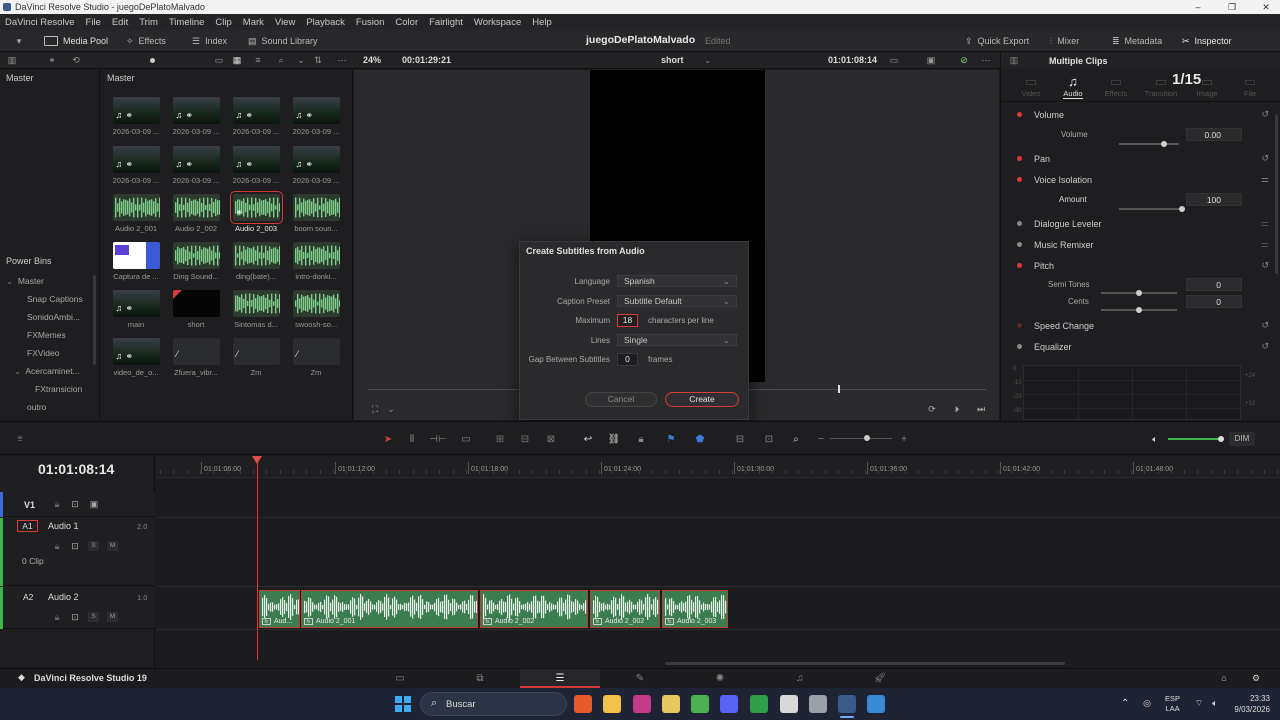 This screenshot has width=1280, height=720. I want to click on zoom-in-icon: +, so click(904, 439).